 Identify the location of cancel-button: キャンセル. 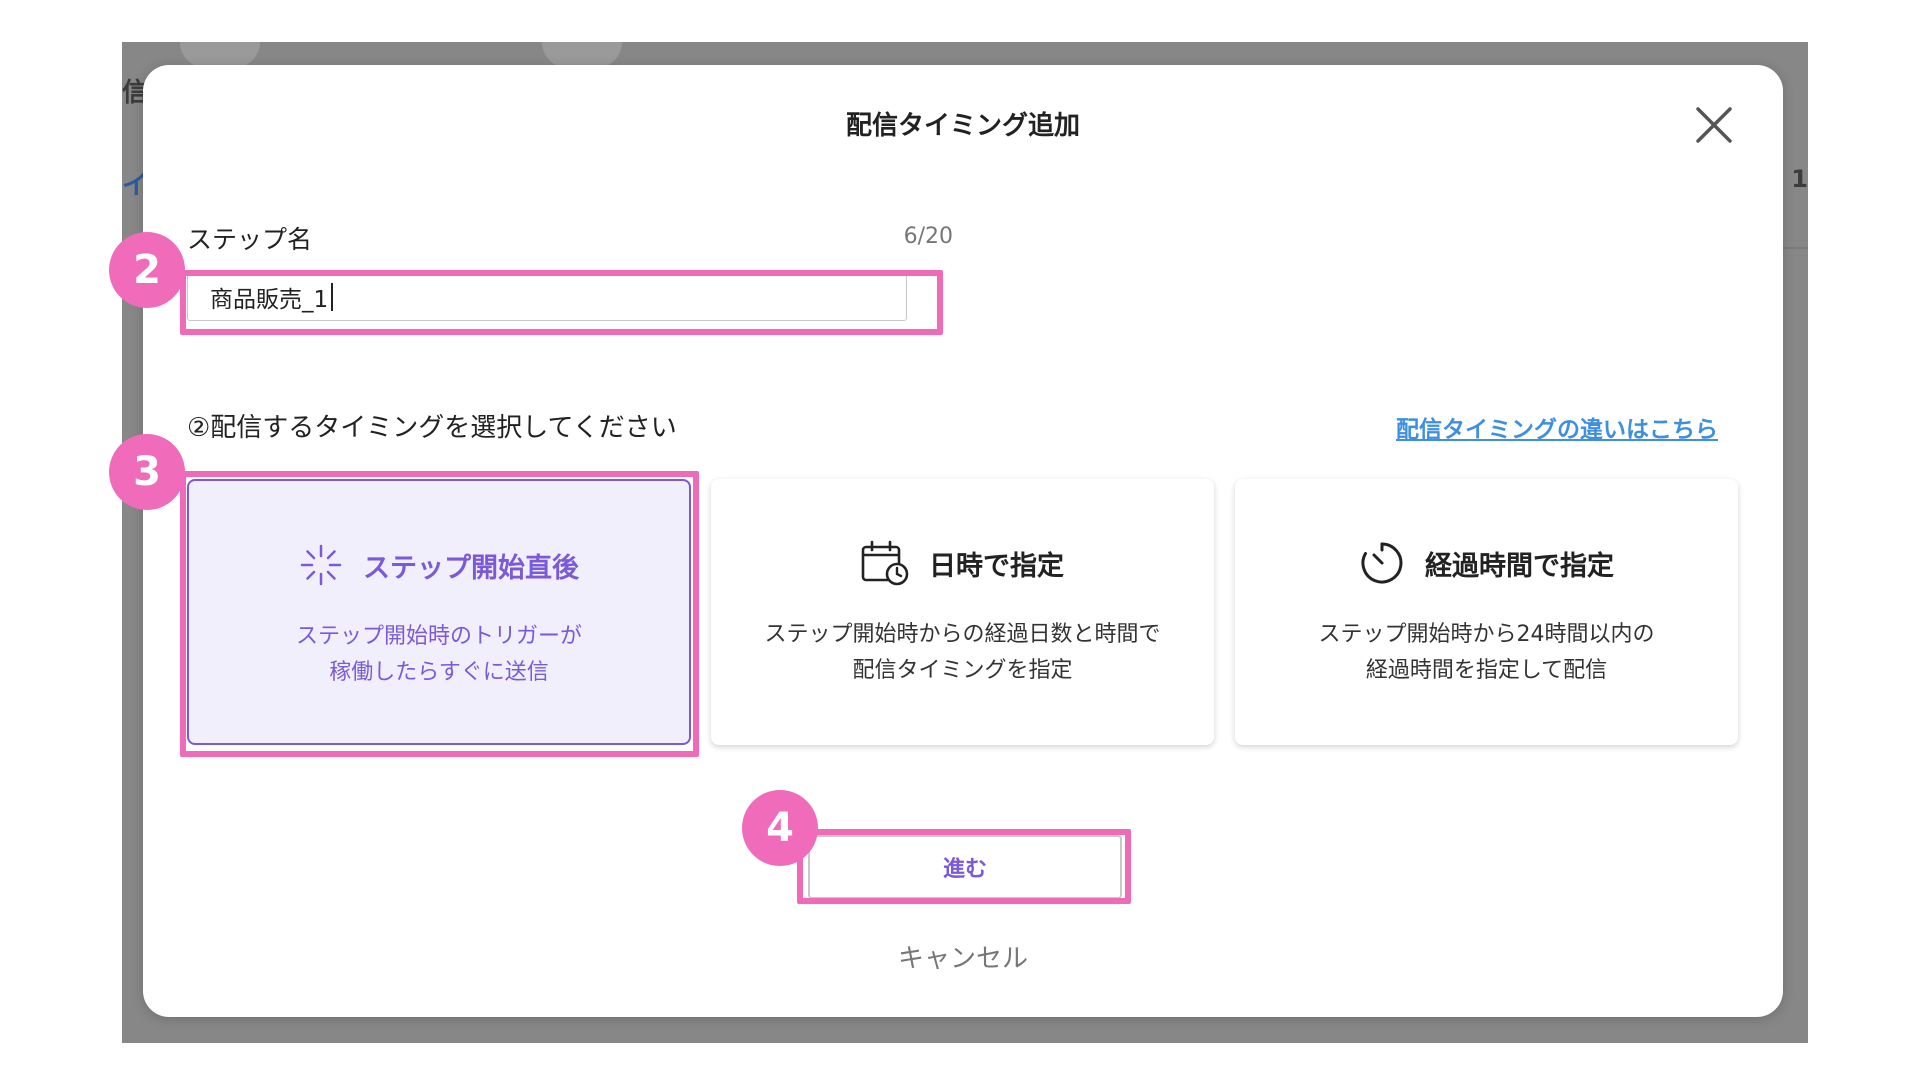
(963, 956).